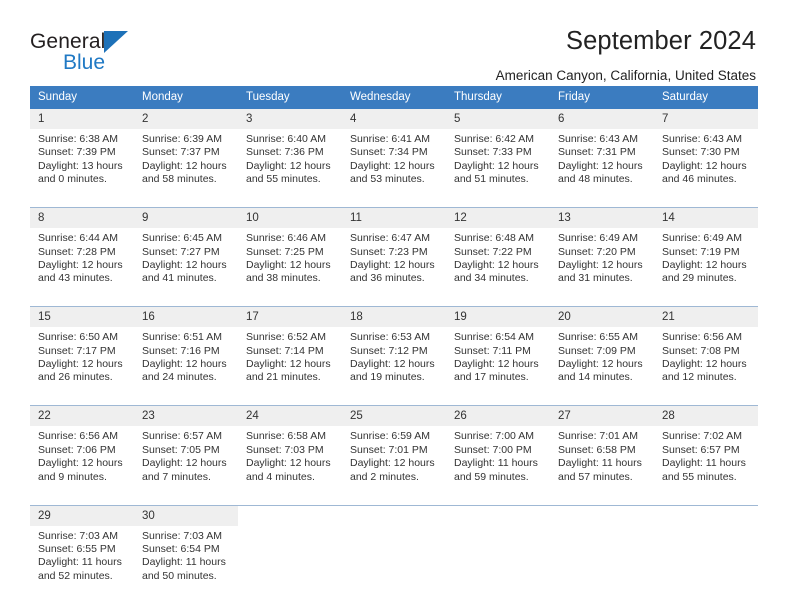 The width and height of the screenshot is (792, 612). Describe the element at coordinates (78, 337) in the screenshot. I see `sunrise-text: Sunrise: 6:50 AM` at that location.